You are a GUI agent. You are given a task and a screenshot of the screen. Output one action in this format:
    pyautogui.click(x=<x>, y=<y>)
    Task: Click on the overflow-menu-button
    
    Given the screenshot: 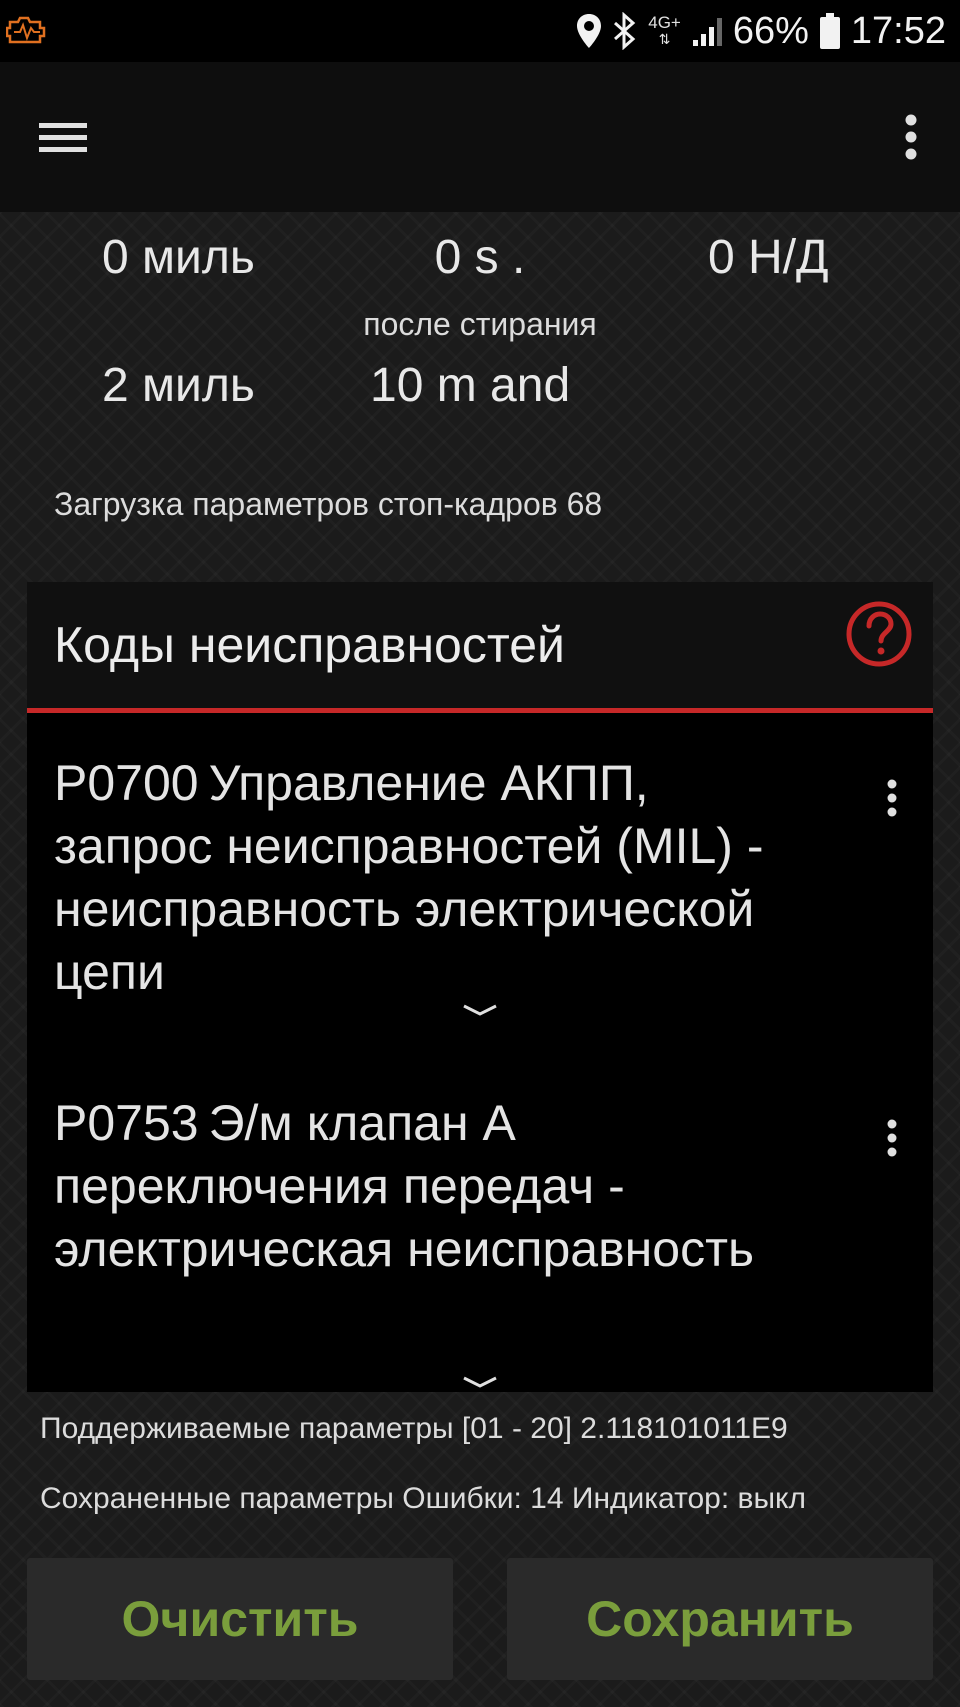 What is the action you would take?
    pyautogui.click(x=911, y=136)
    